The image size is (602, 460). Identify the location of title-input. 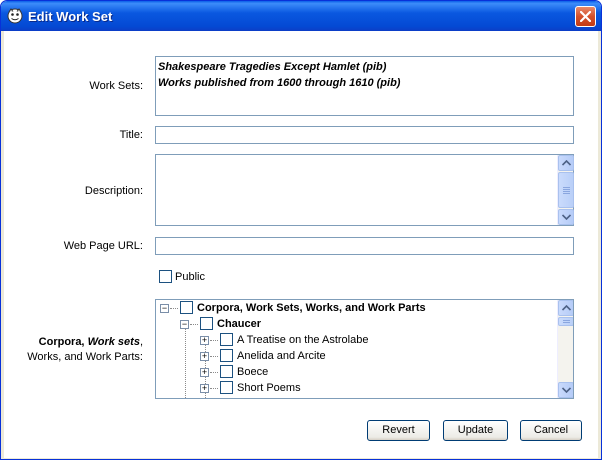
(364, 135).